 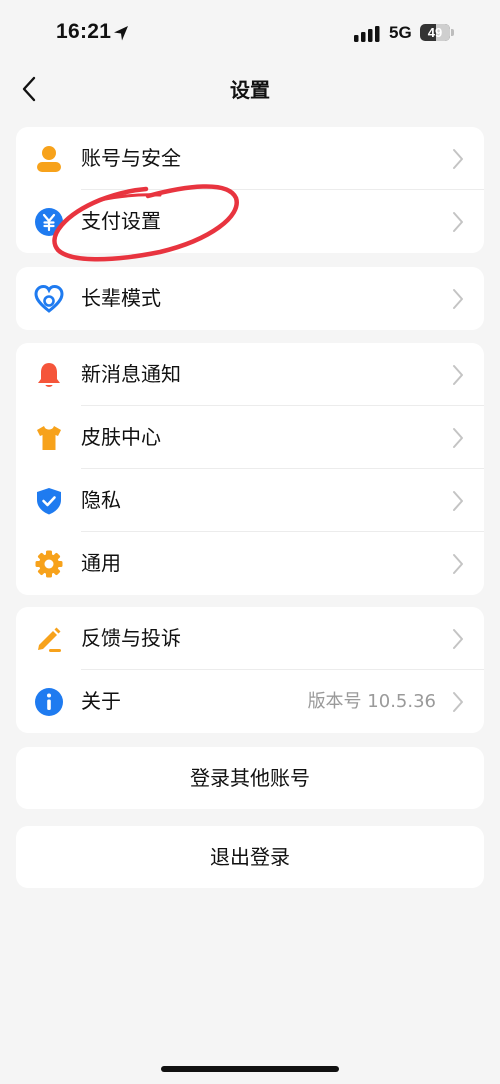 What do you see at coordinates (250, 1069) in the screenshot?
I see `home-indicator` at bounding box center [250, 1069].